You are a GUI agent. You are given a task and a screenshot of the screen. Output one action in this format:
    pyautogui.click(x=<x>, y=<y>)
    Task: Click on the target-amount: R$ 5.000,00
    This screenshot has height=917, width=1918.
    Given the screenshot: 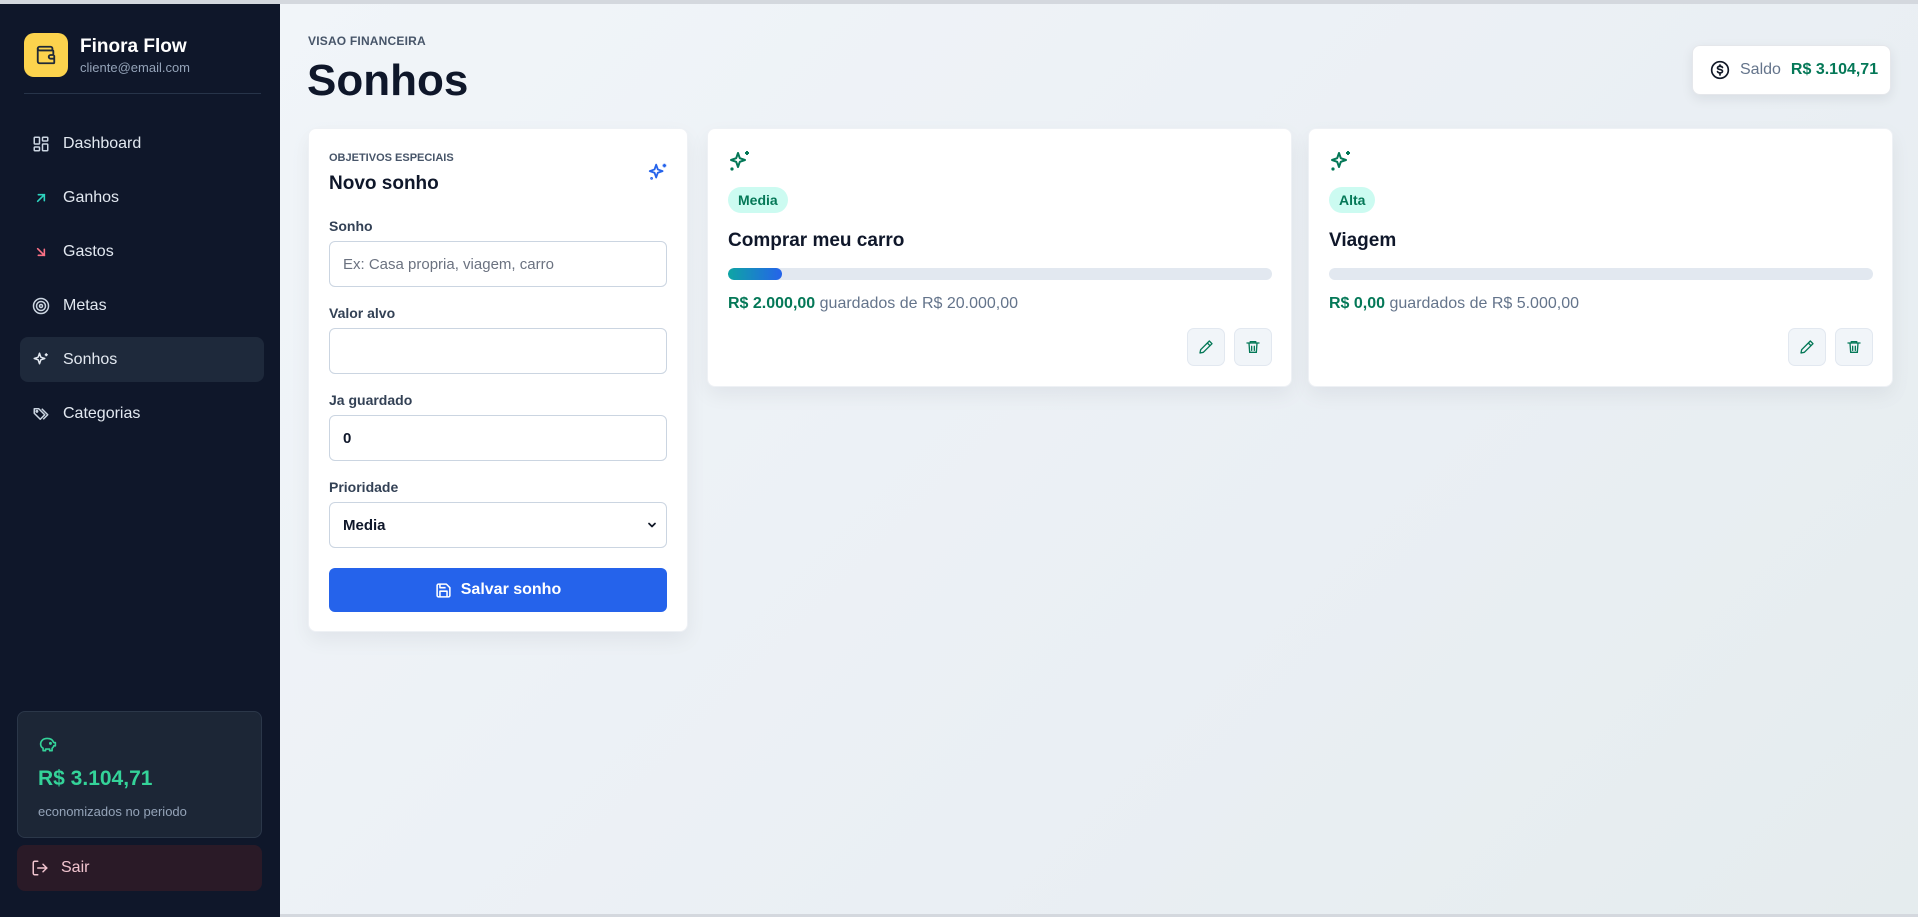 What is the action you would take?
    pyautogui.click(x=1535, y=303)
    